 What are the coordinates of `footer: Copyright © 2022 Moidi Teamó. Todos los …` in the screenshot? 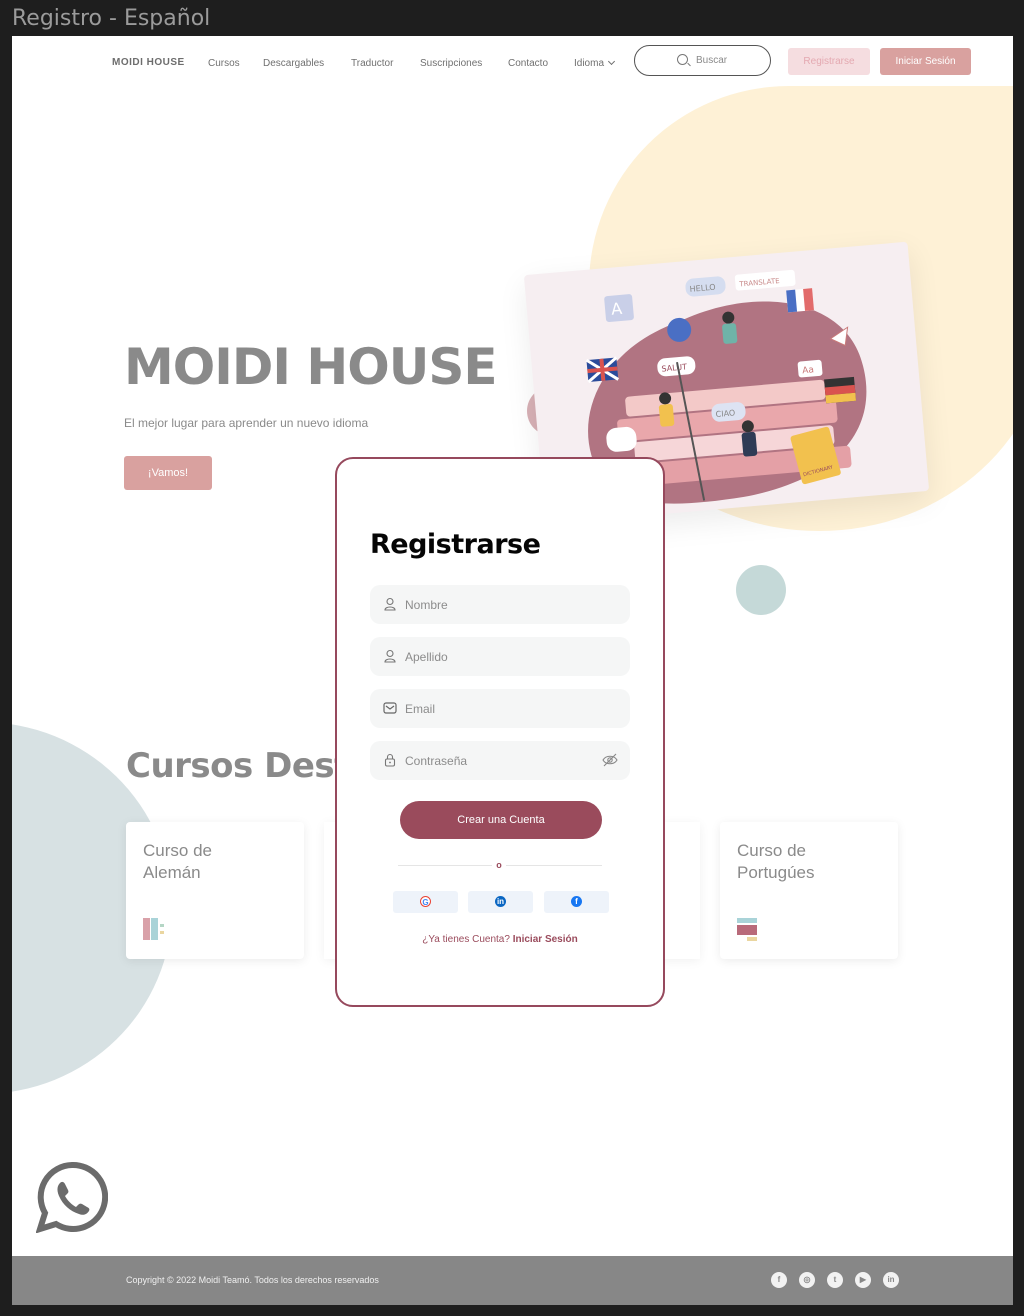 It's located at (512, 1280).